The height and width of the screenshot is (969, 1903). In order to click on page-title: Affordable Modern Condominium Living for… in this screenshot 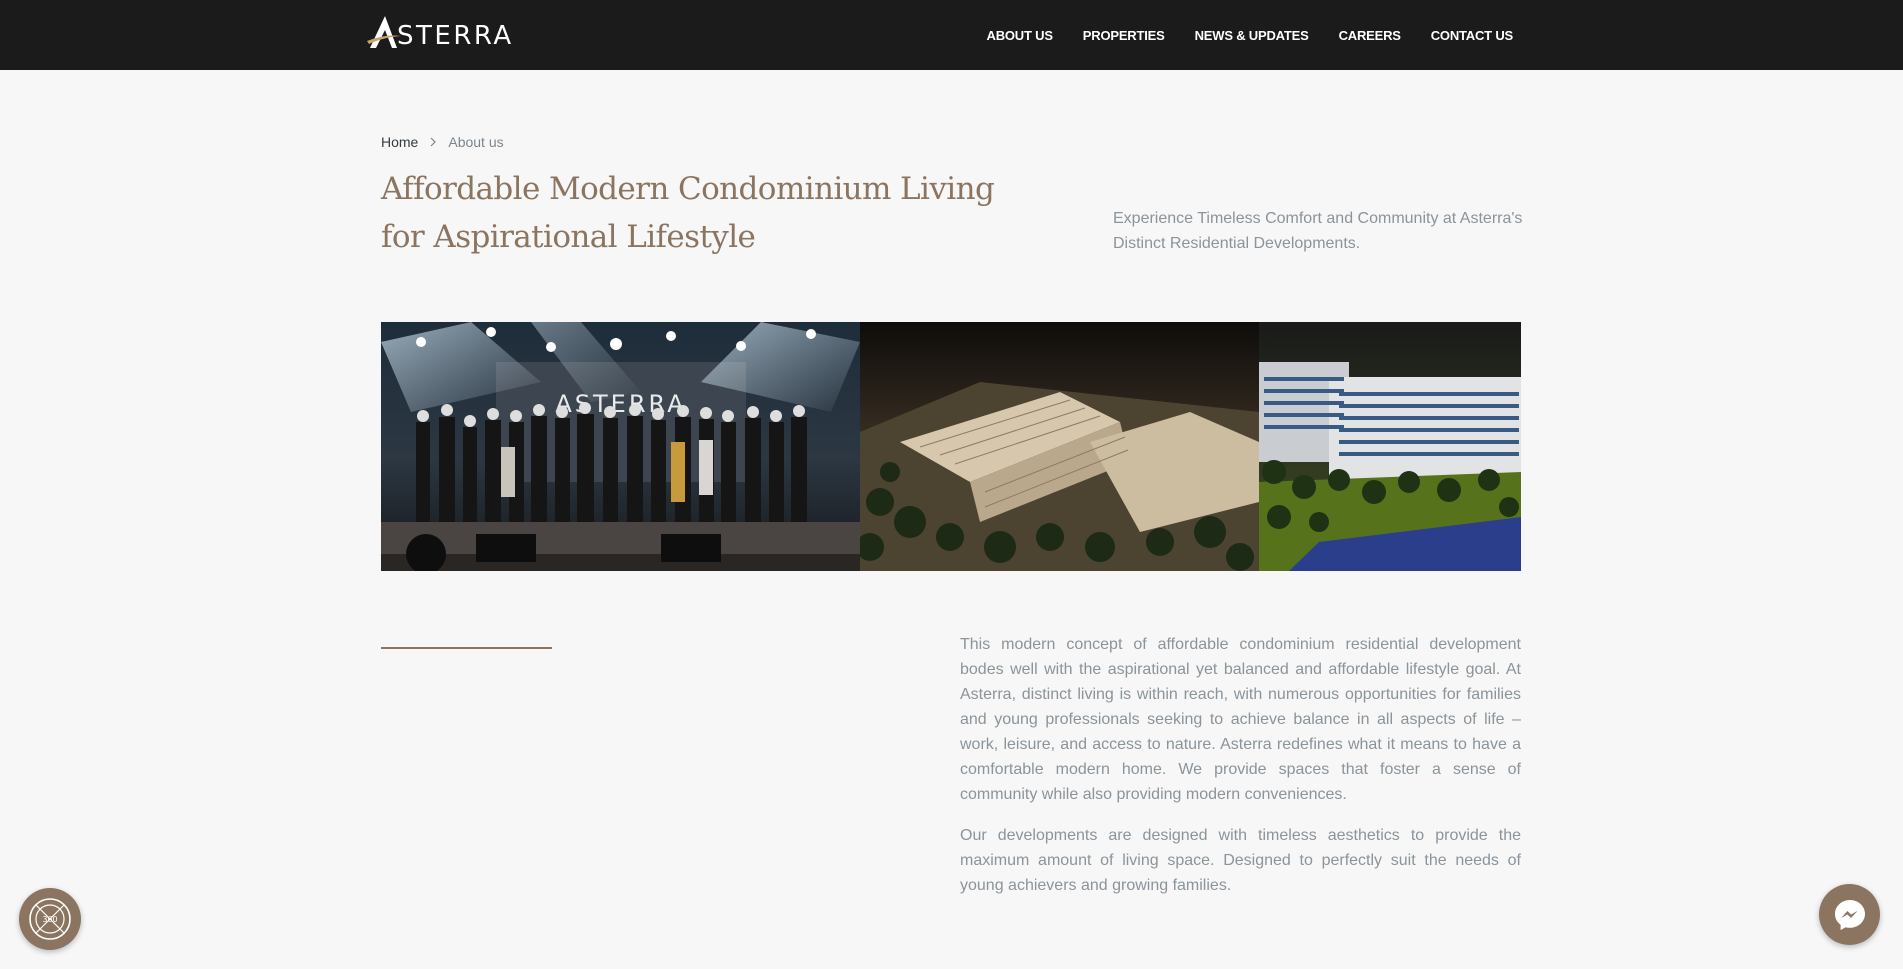, I will do `click(688, 213)`.